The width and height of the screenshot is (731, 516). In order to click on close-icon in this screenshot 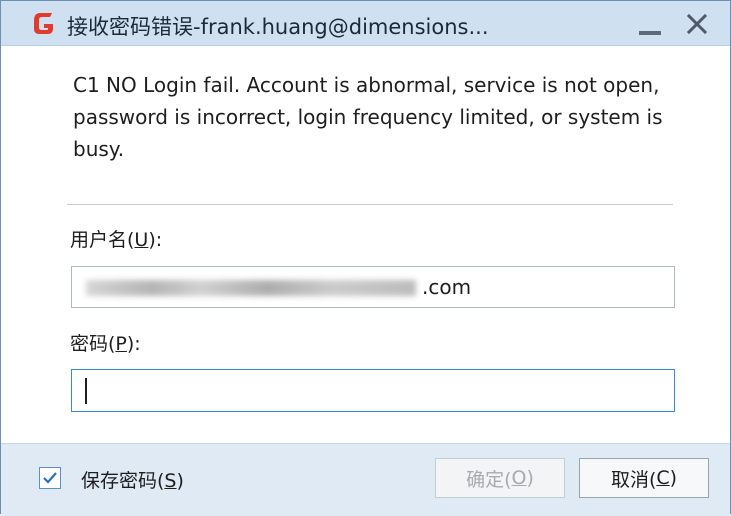, I will do `click(697, 24)`.